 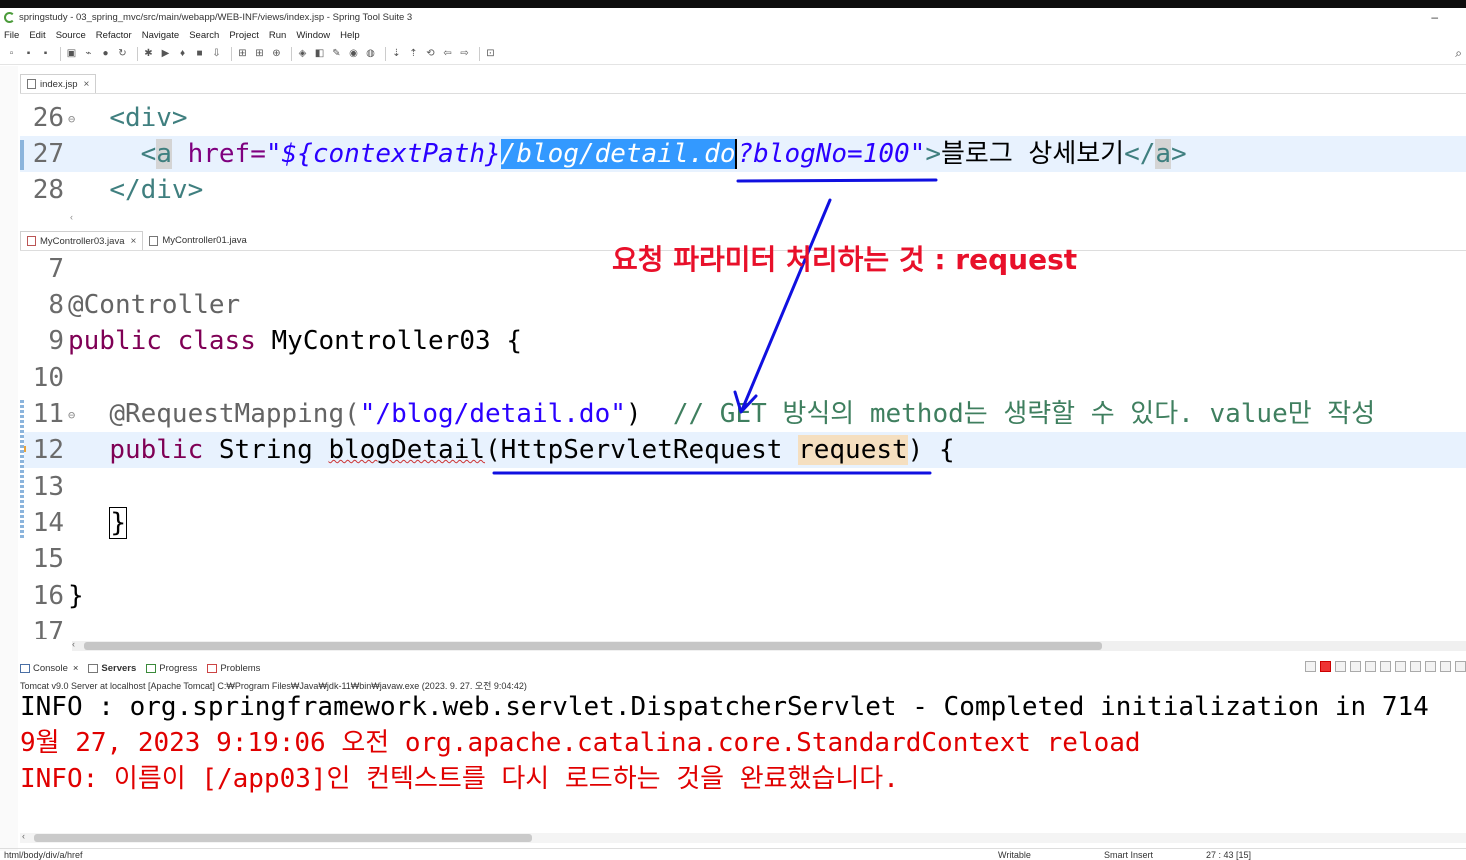 I want to click on open-console-icon, so click(x=1445, y=666).